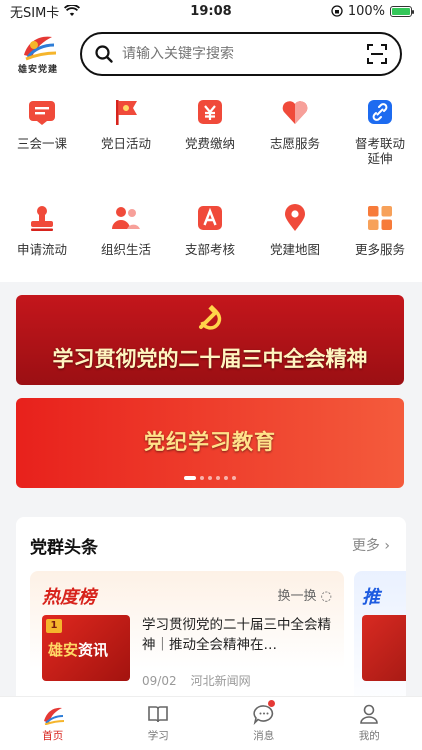 This screenshot has width=422, height=750. I want to click on carrier-label: 无SIM卡, so click(35, 13).